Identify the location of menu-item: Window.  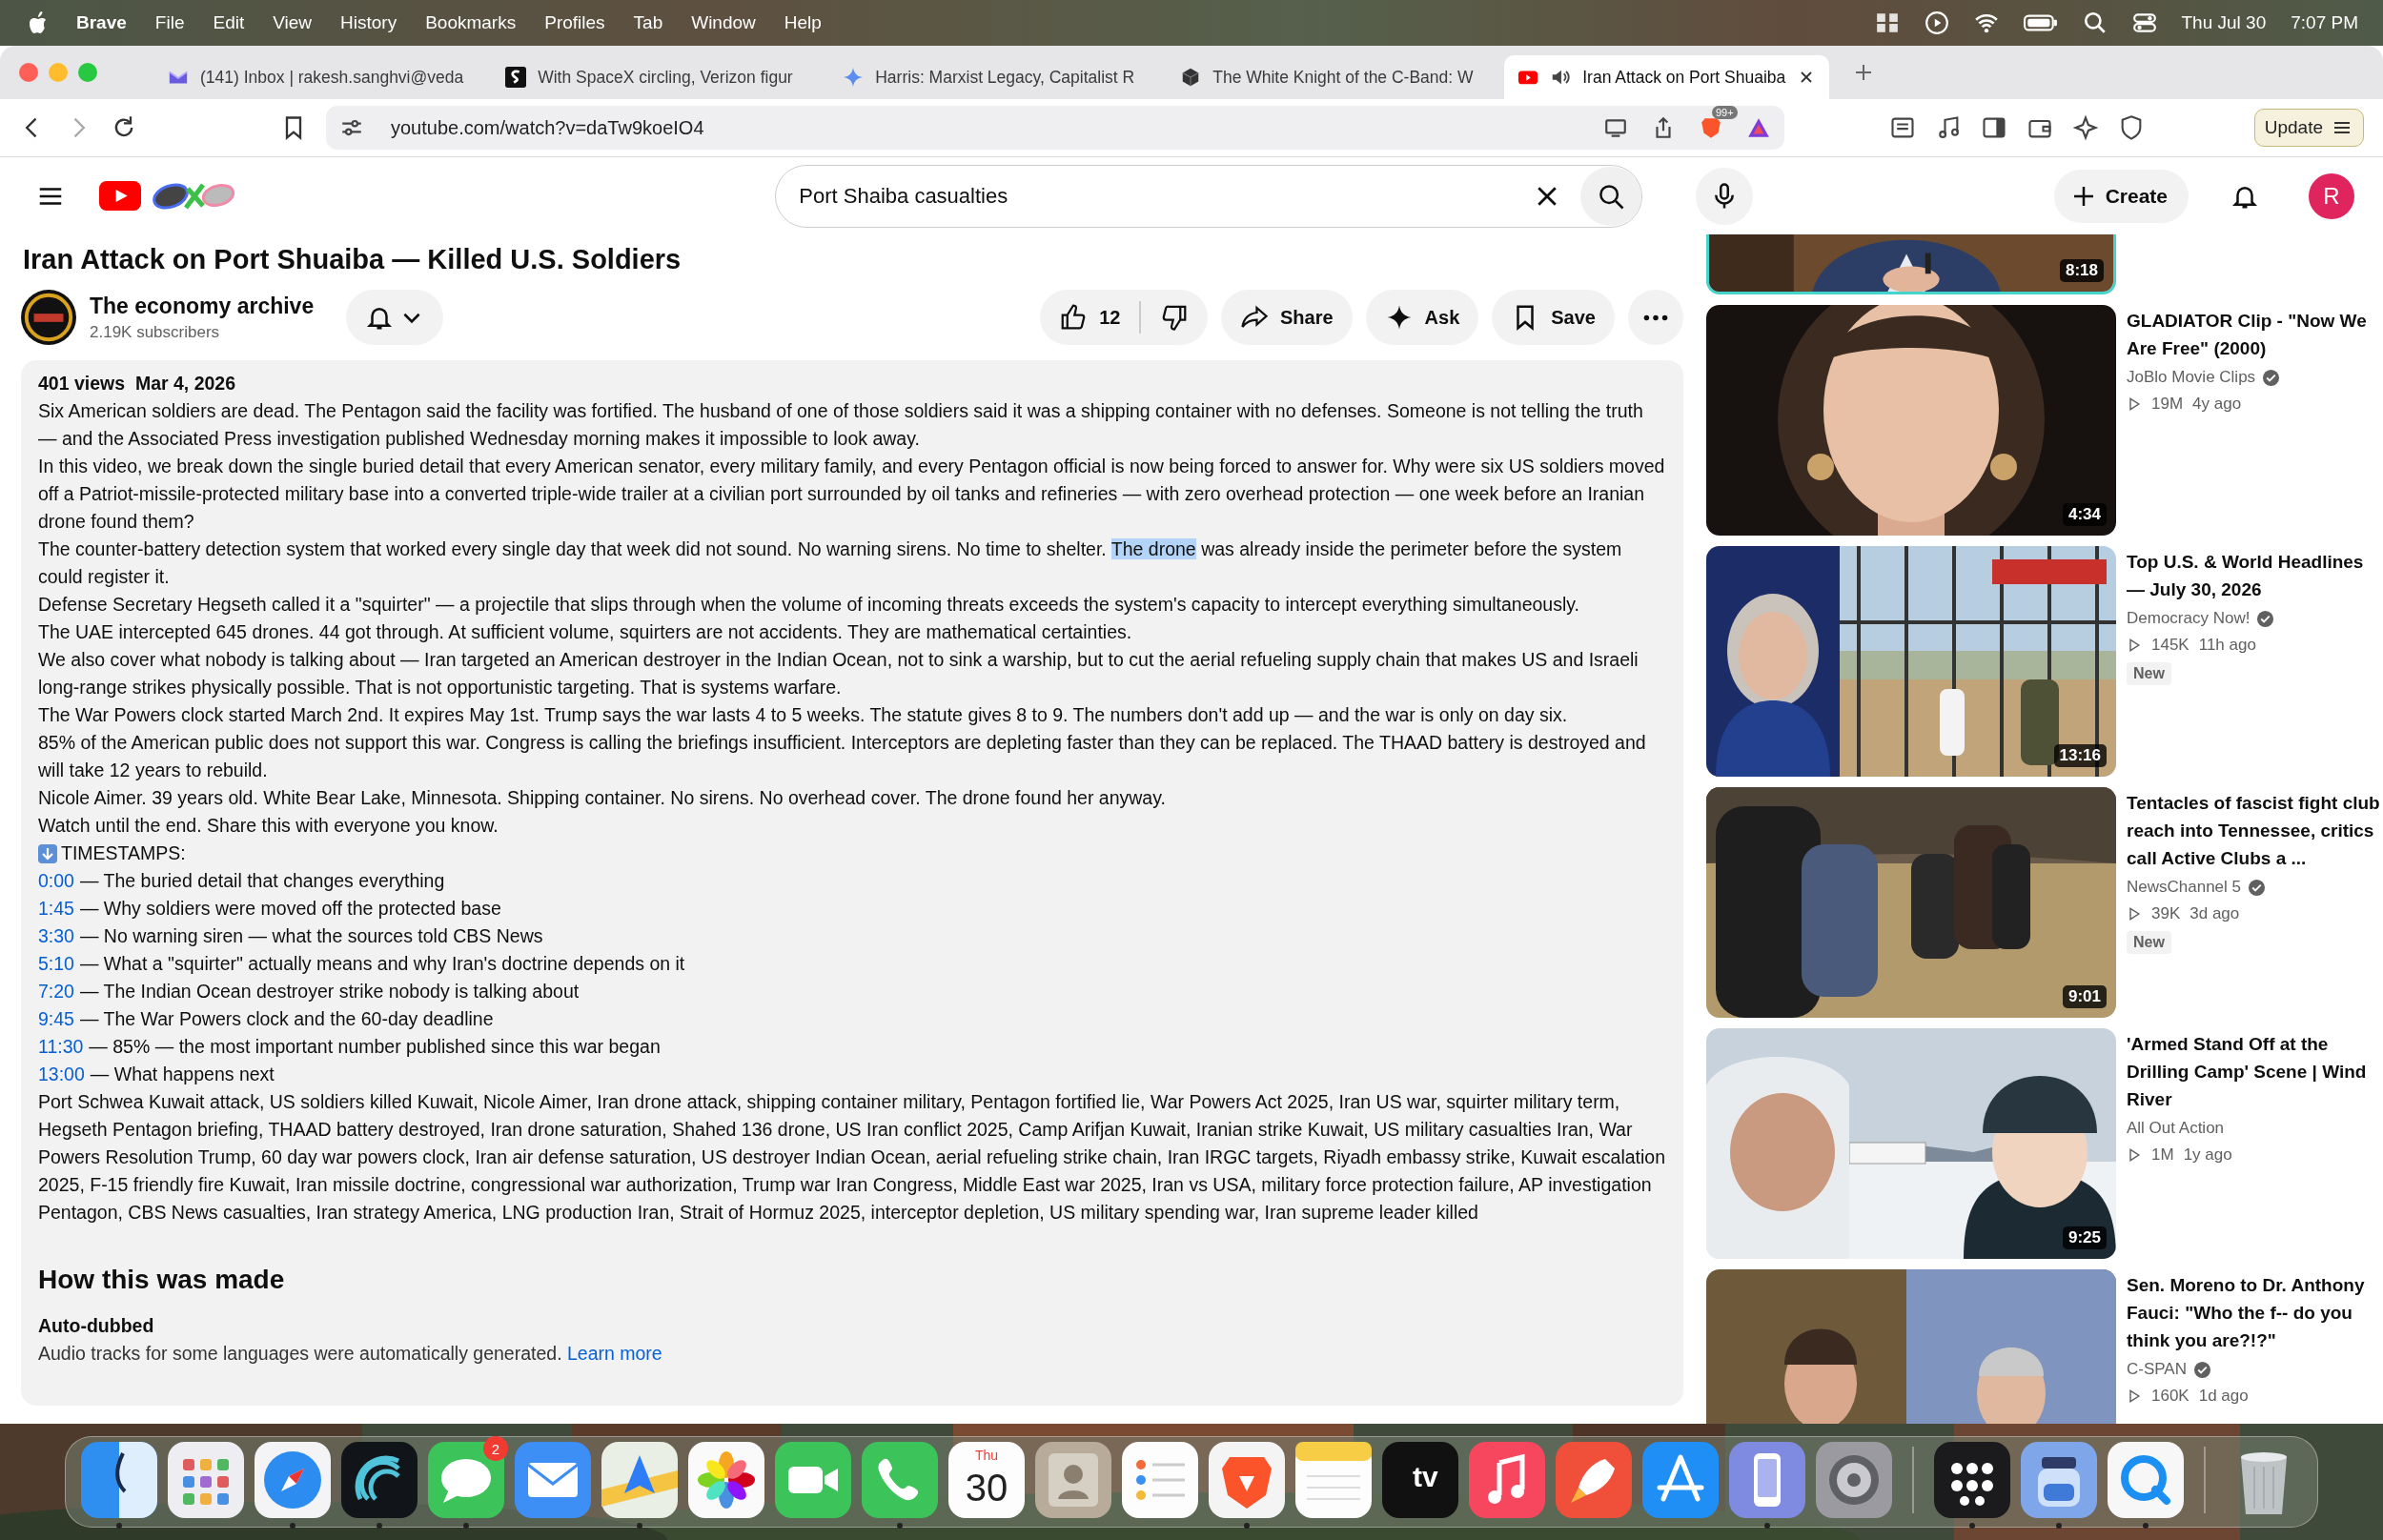
(723, 22).